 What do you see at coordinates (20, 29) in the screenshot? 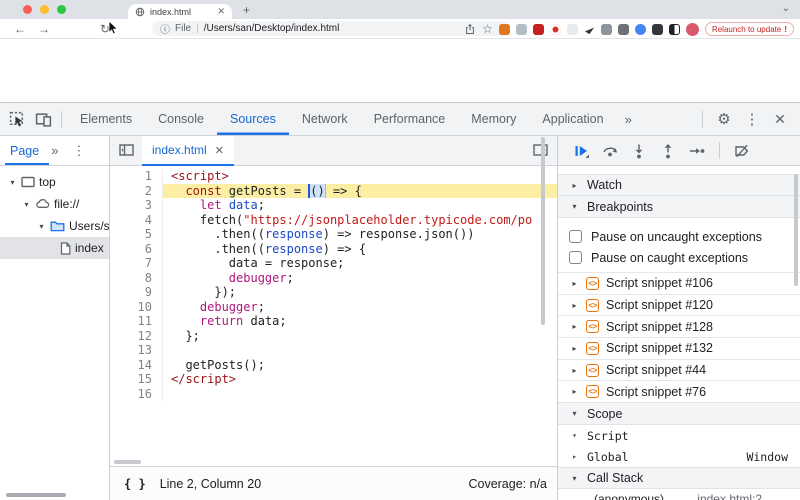
I see `back-button: ←` at bounding box center [20, 29].